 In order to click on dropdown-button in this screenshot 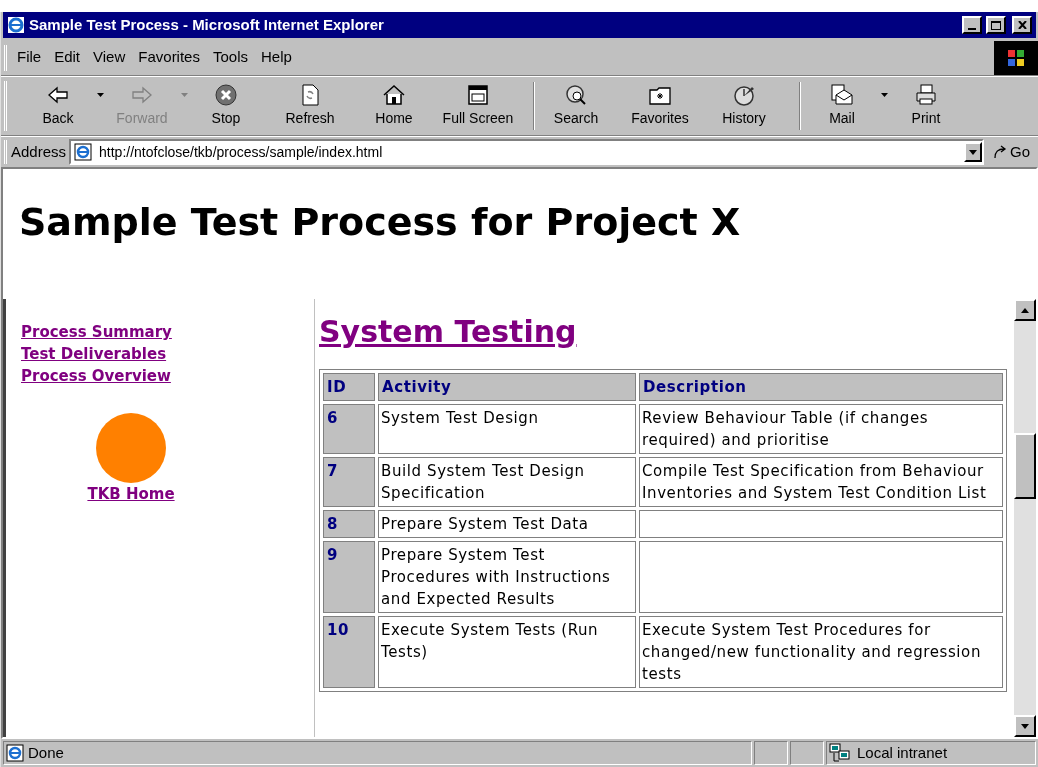, I will do `click(973, 152)`.